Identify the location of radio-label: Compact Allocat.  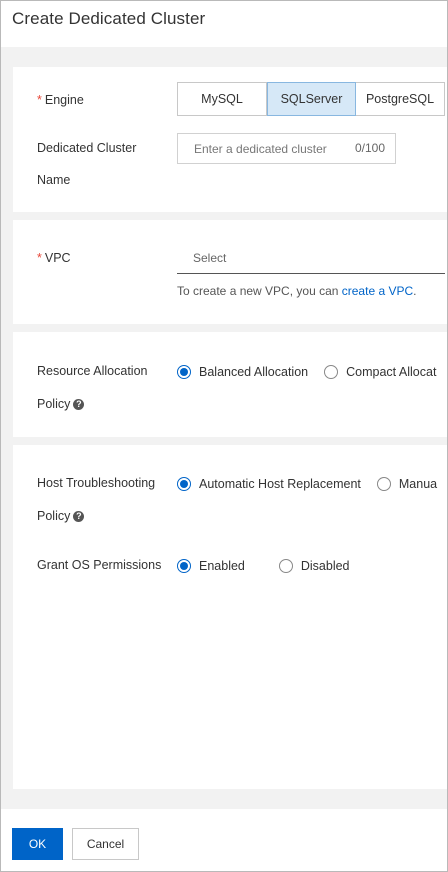
(391, 372).